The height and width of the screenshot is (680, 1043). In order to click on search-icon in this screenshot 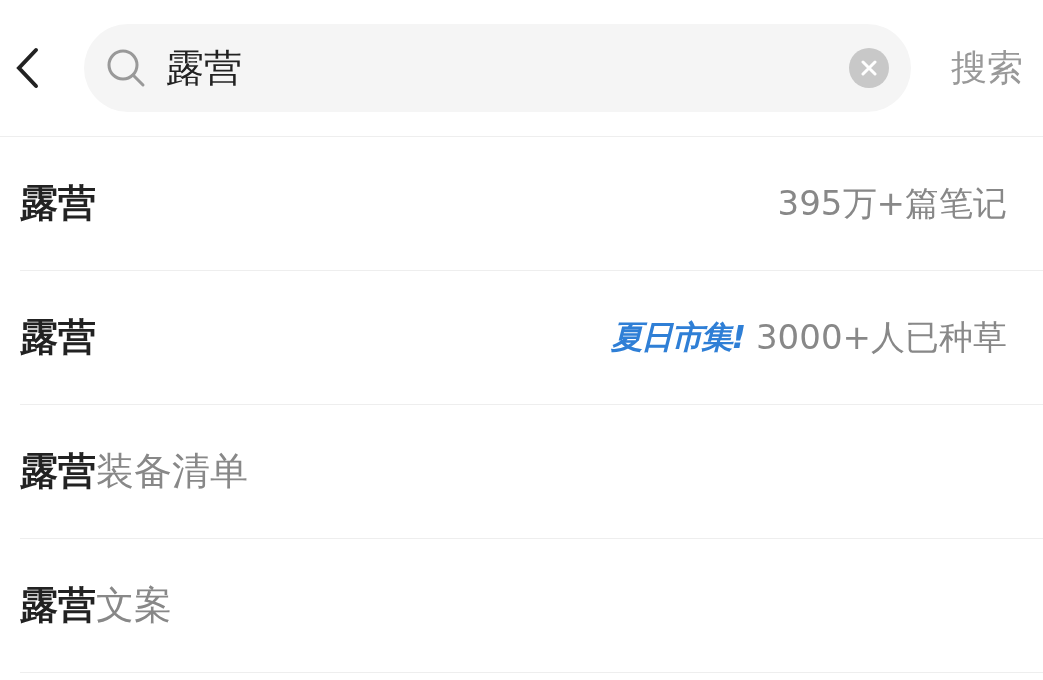, I will do `click(126, 68)`.